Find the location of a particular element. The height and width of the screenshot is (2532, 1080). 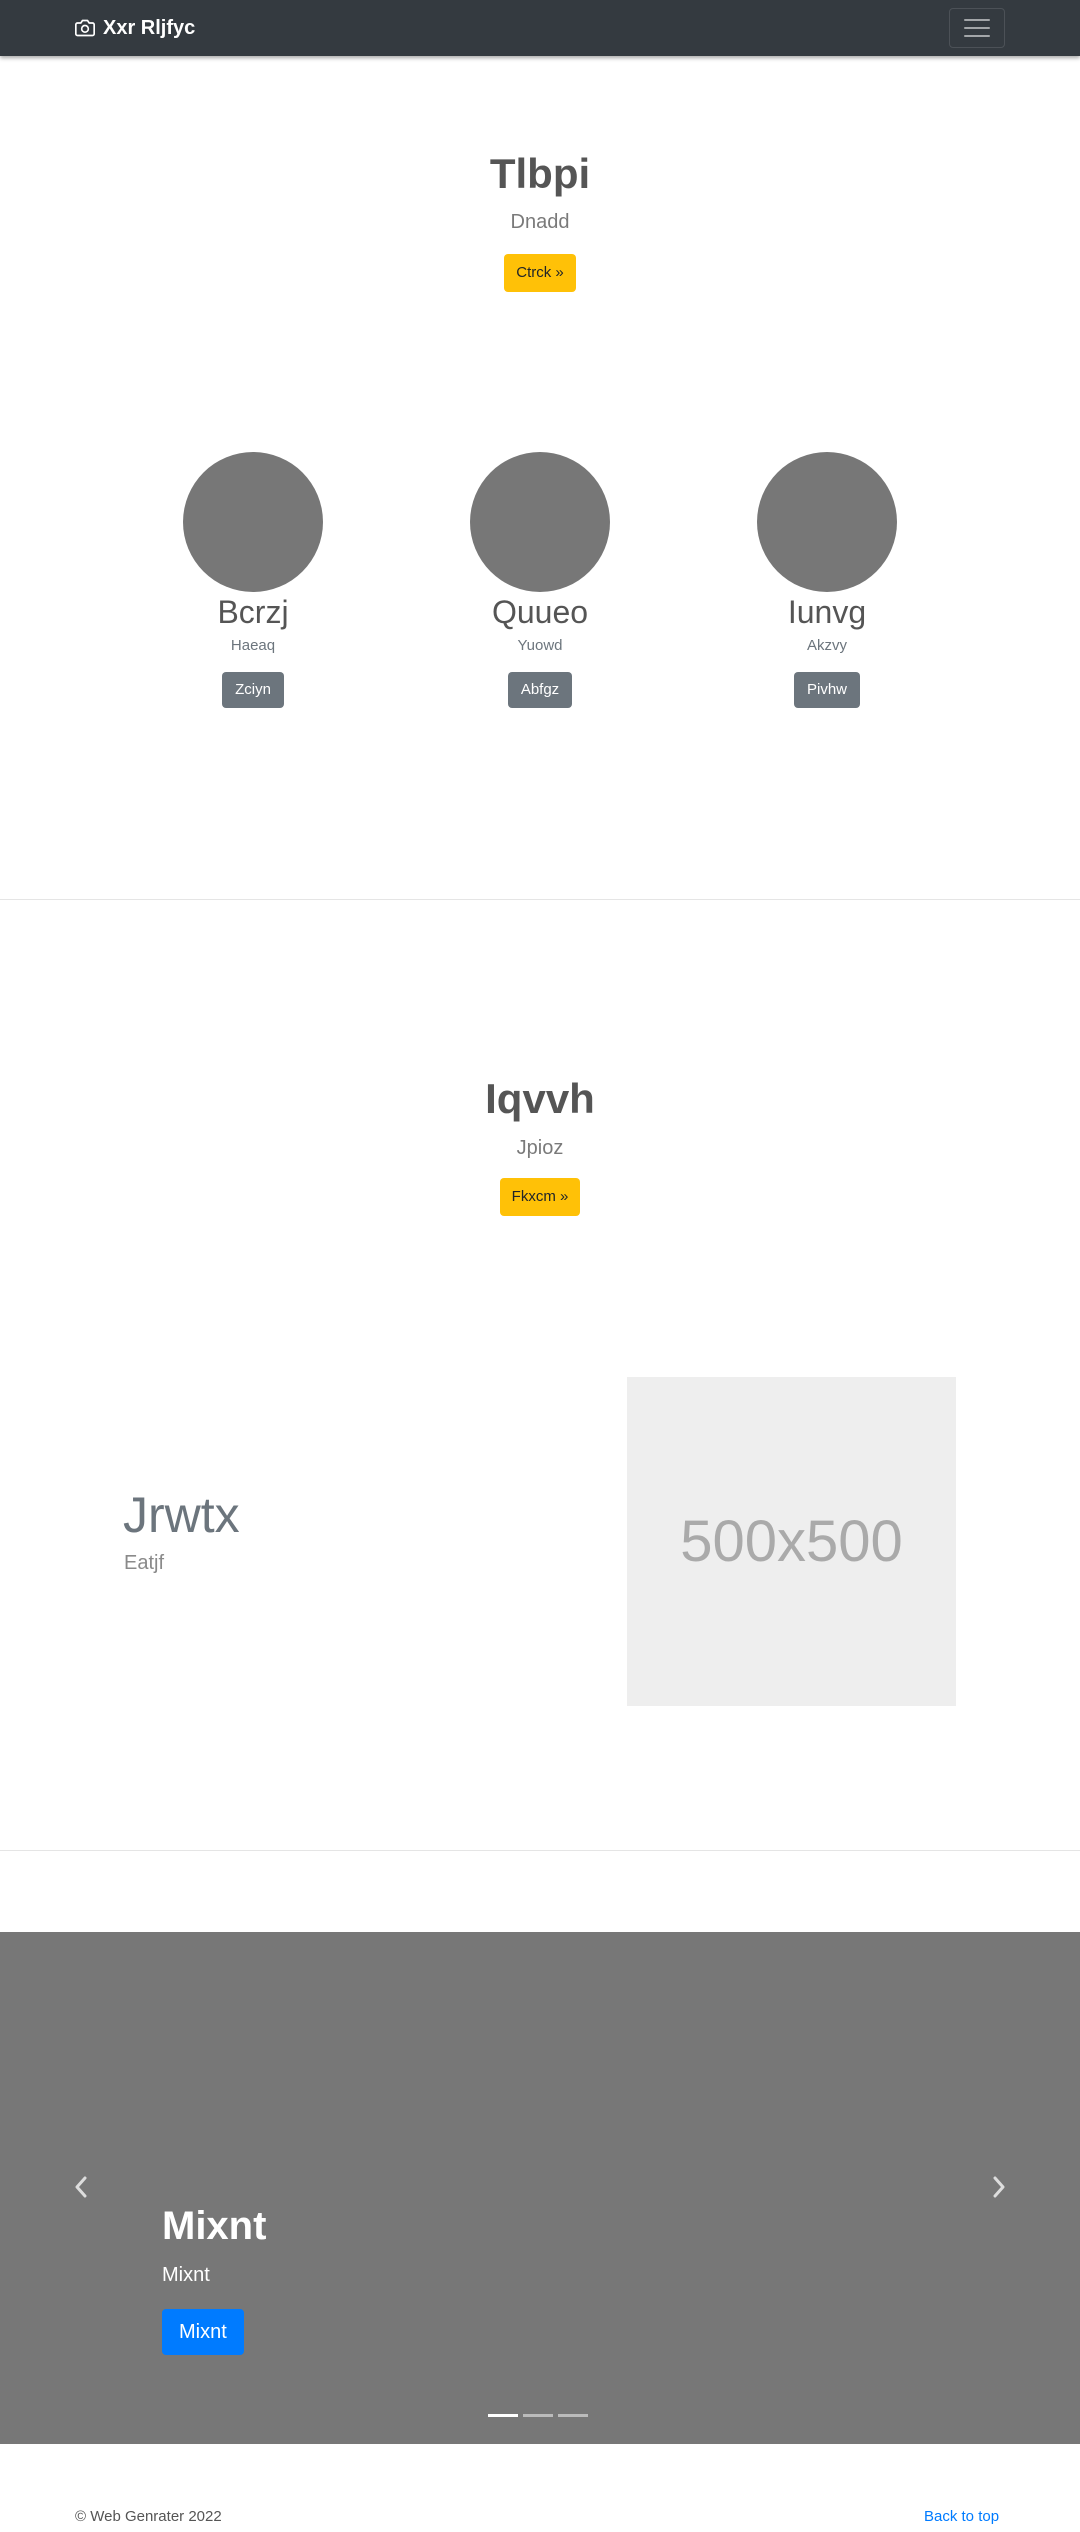

navbar-toggler-button is located at coordinates (977, 28).